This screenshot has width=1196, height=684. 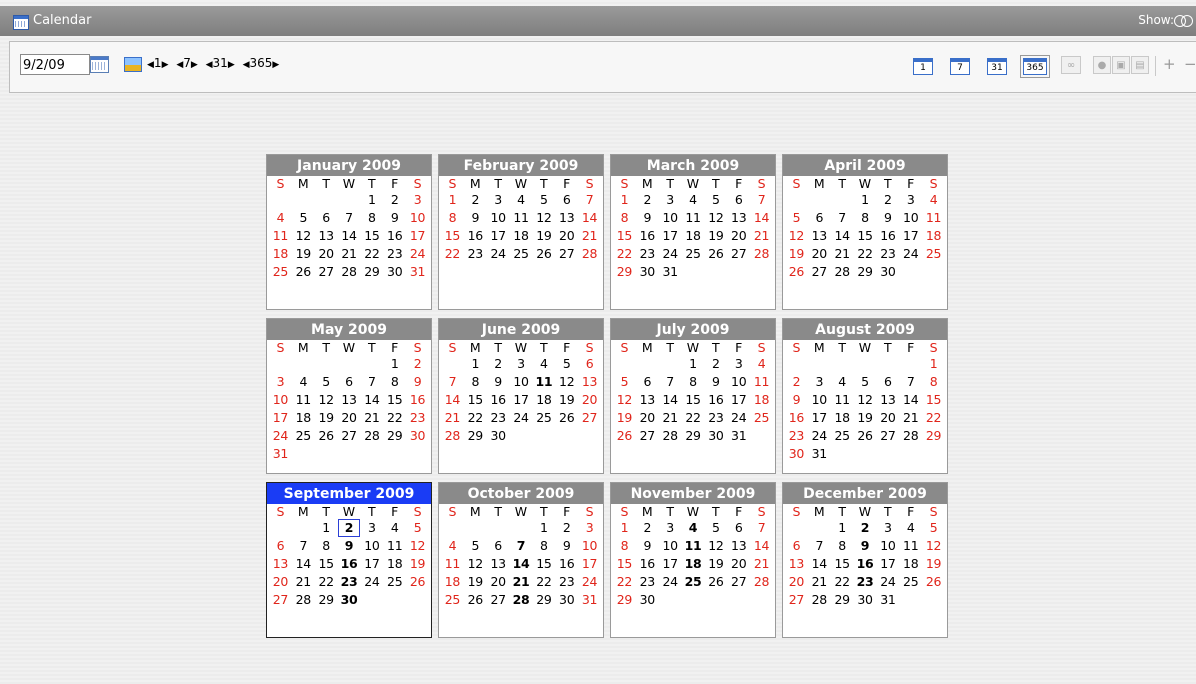 I want to click on left-arrow-icon: ◀, so click(x=150, y=65).